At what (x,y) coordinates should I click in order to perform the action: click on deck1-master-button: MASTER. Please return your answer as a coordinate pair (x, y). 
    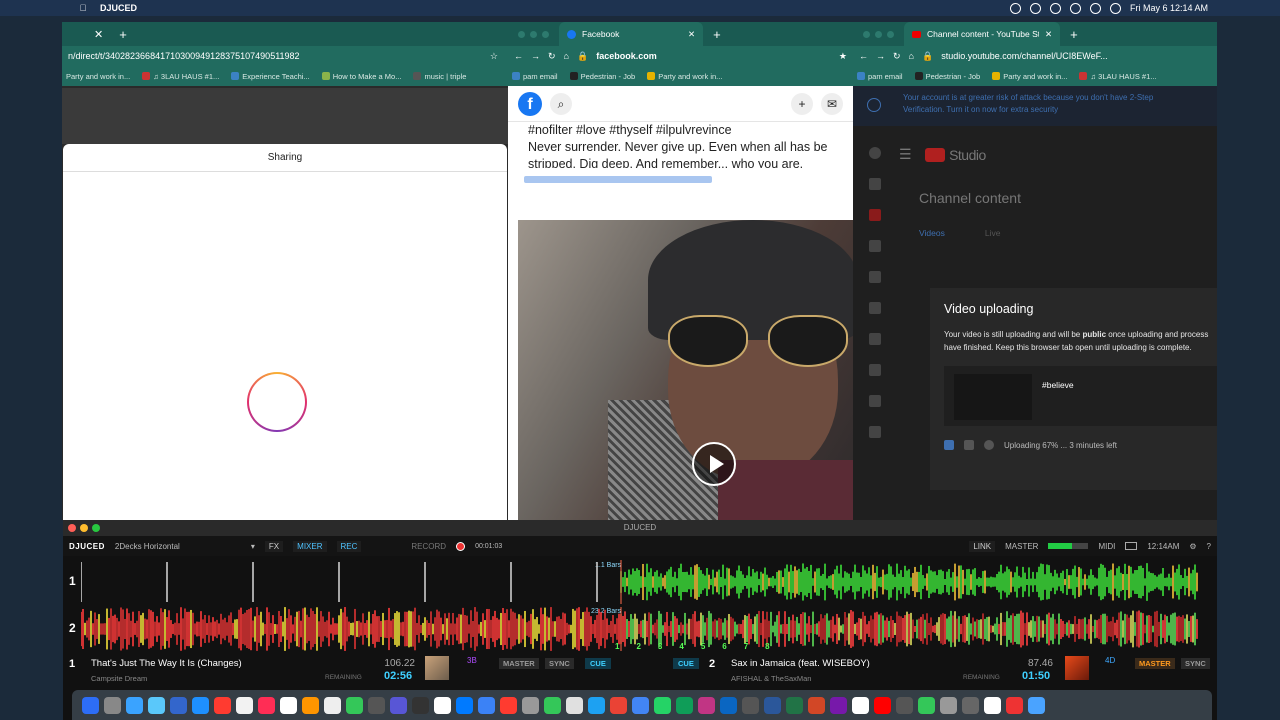
    Looking at the image, I should click on (519, 663).